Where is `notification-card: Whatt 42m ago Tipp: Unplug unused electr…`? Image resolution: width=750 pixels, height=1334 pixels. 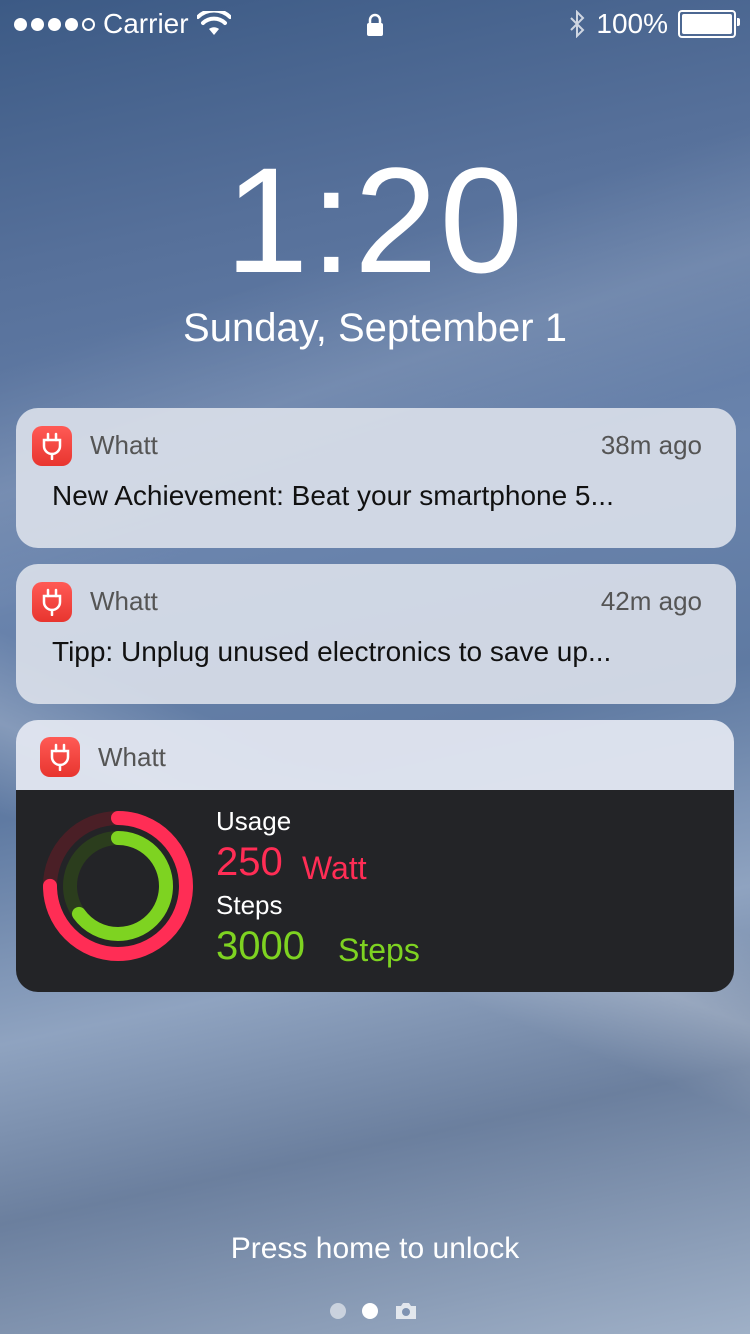 notification-card: Whatt 42m ago Tipp: Unplug unused electr… is located at coordinates (376, 634).